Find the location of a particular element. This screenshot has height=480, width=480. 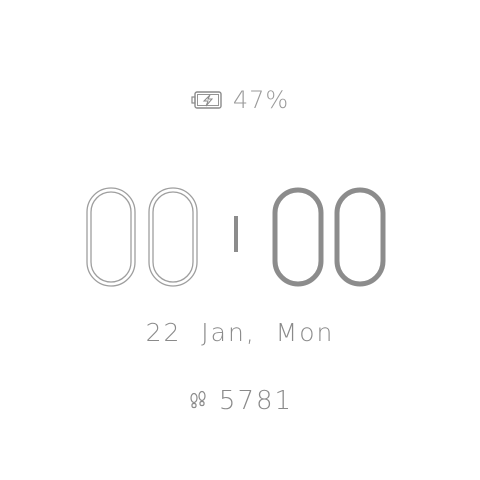

steps-count: 5781 is located at coordinates (256, 401).